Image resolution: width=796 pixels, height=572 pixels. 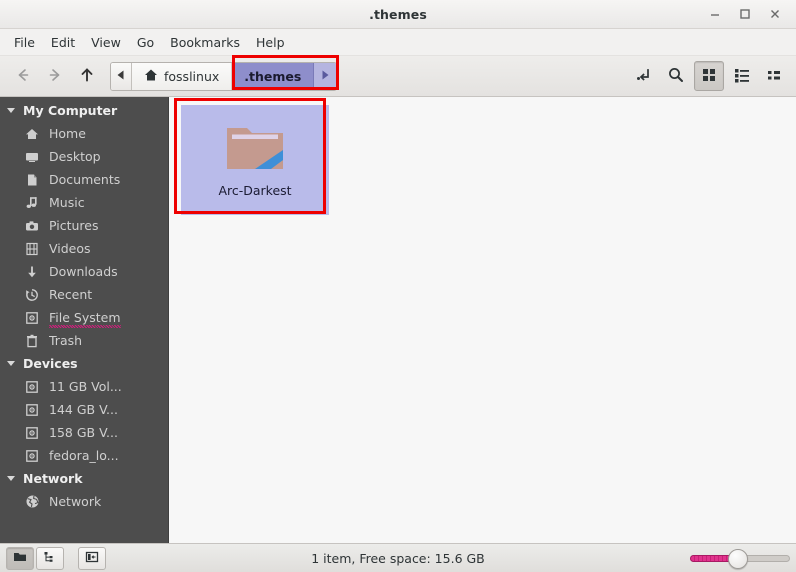 What do you see at coordinates (53, 478) in the screenshot?
I see `sidebar-group-label: Network` at bounding box center [53, 478].